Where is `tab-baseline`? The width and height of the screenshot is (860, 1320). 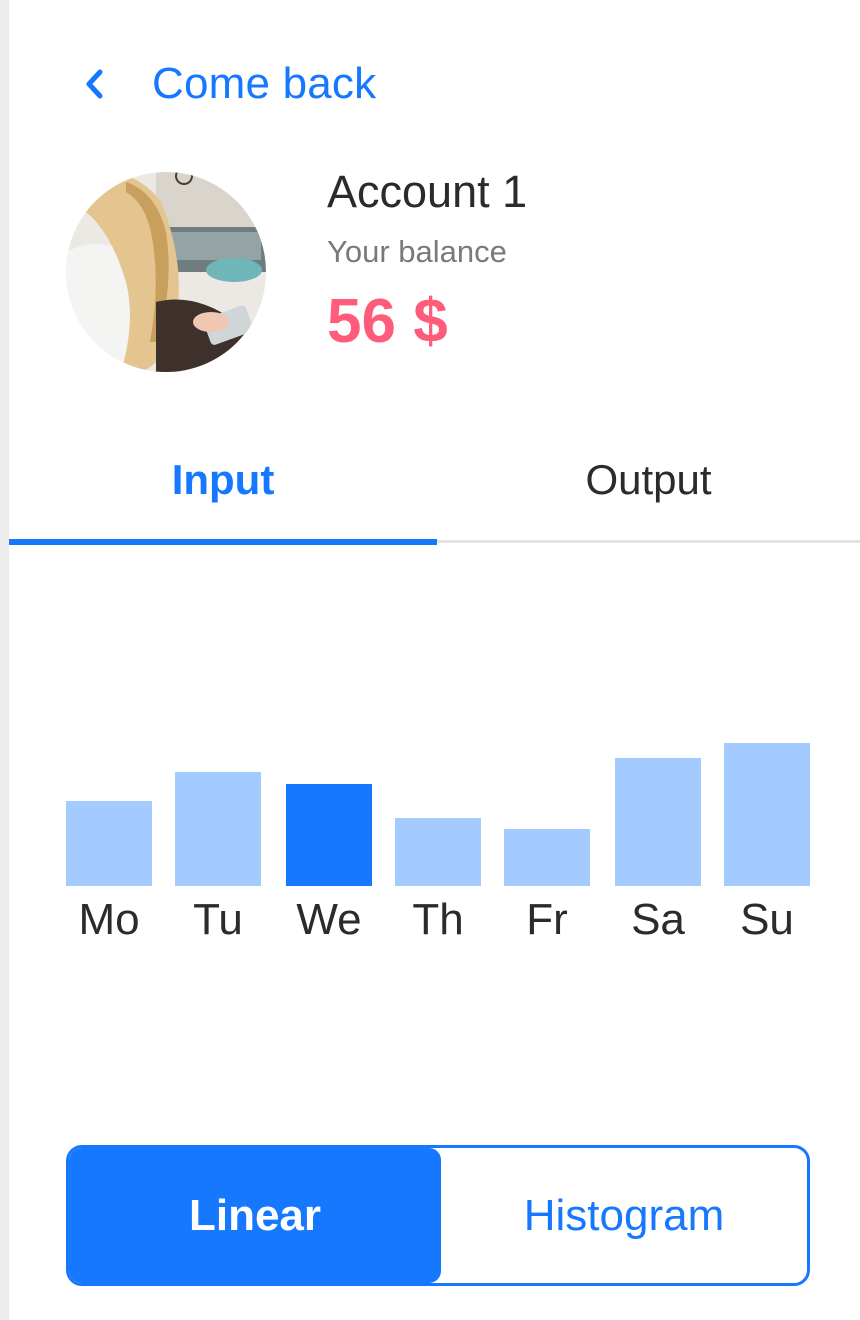 tab-baseline is located at coordinates (648, 541).